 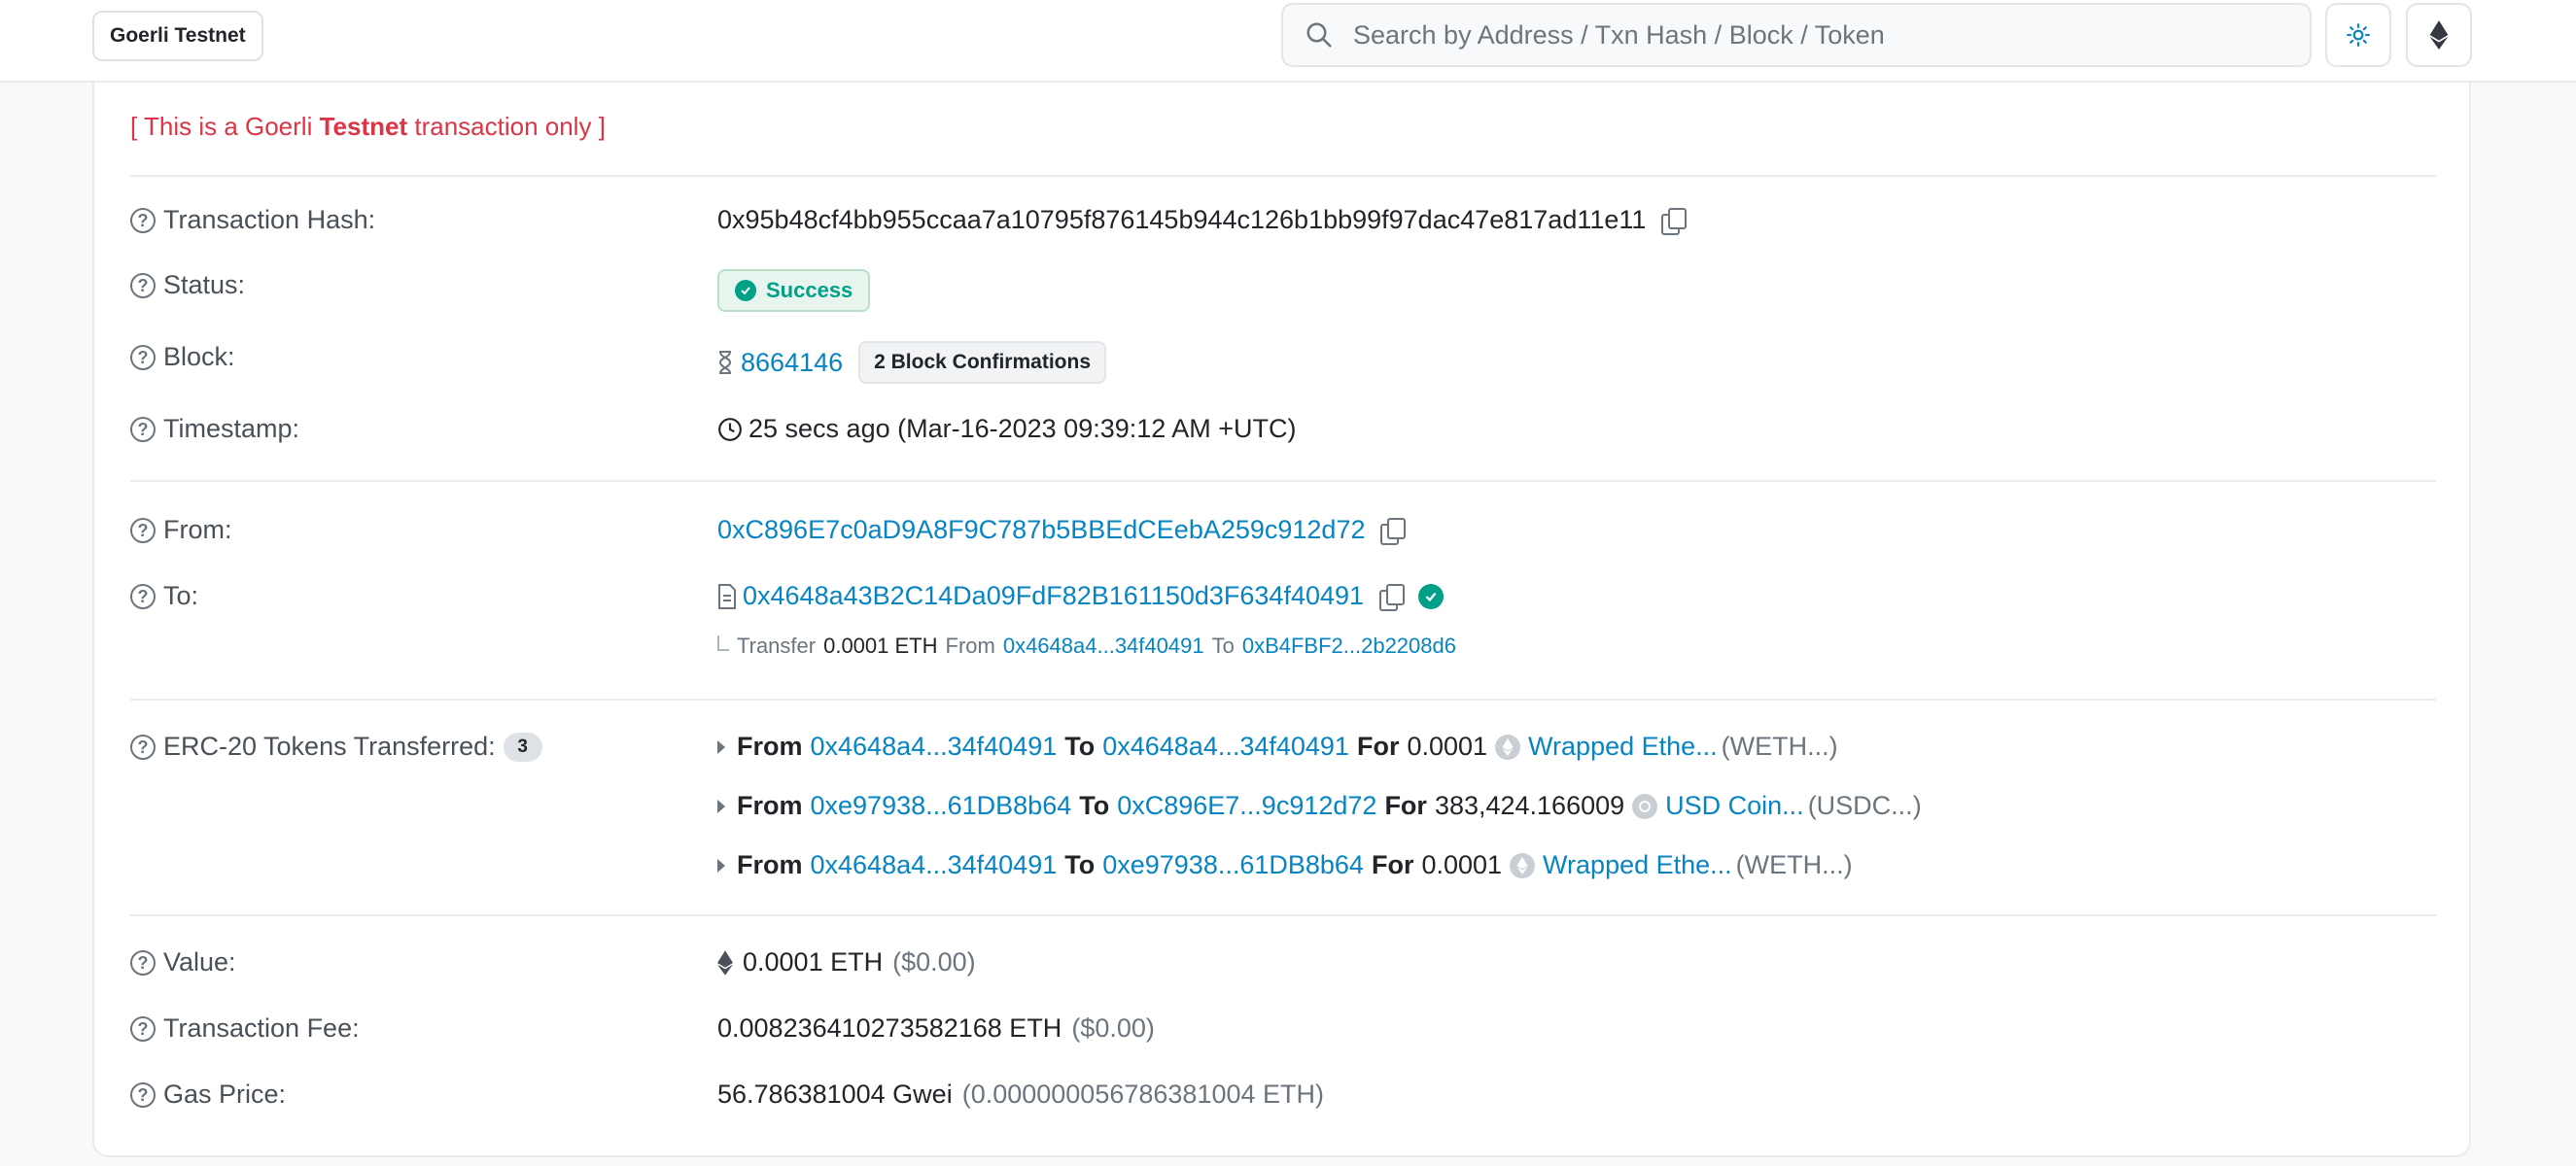 I want to click on timestamp-label: ? Timestamp:, so click(x=214, y=429).